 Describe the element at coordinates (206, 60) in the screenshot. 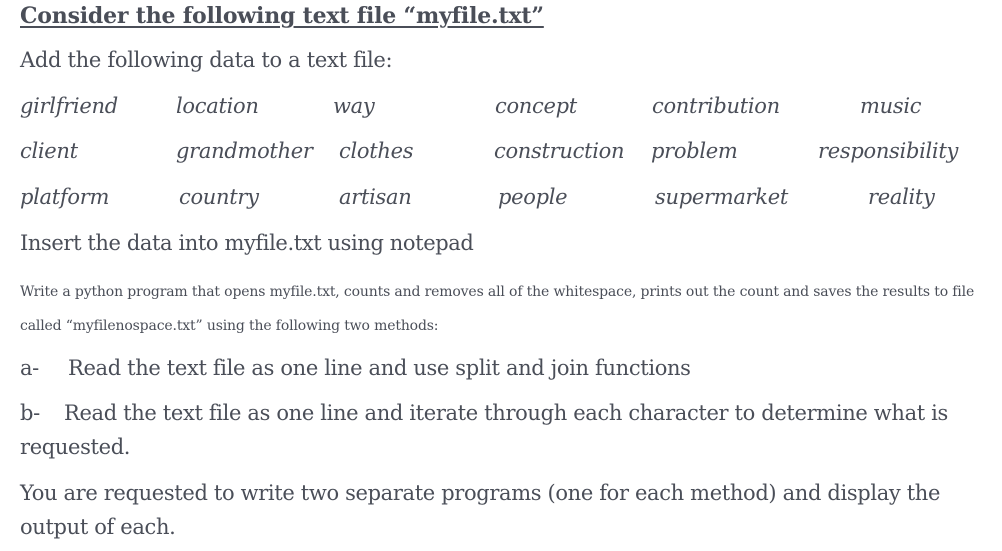

I see `intro-text: Add the following data to a text file:` at that location.